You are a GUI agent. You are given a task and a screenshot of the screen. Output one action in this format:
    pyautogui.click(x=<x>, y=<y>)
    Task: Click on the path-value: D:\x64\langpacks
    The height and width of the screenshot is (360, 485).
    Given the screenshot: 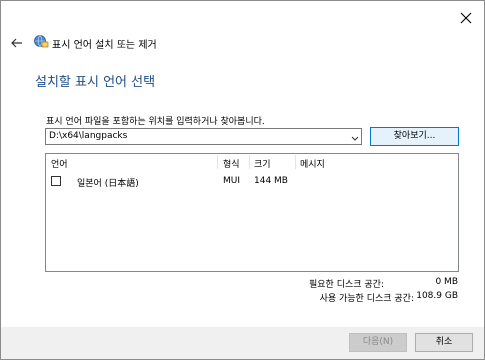 What is the action you would take?
    pyautogui.click(x=88, y=136)
    